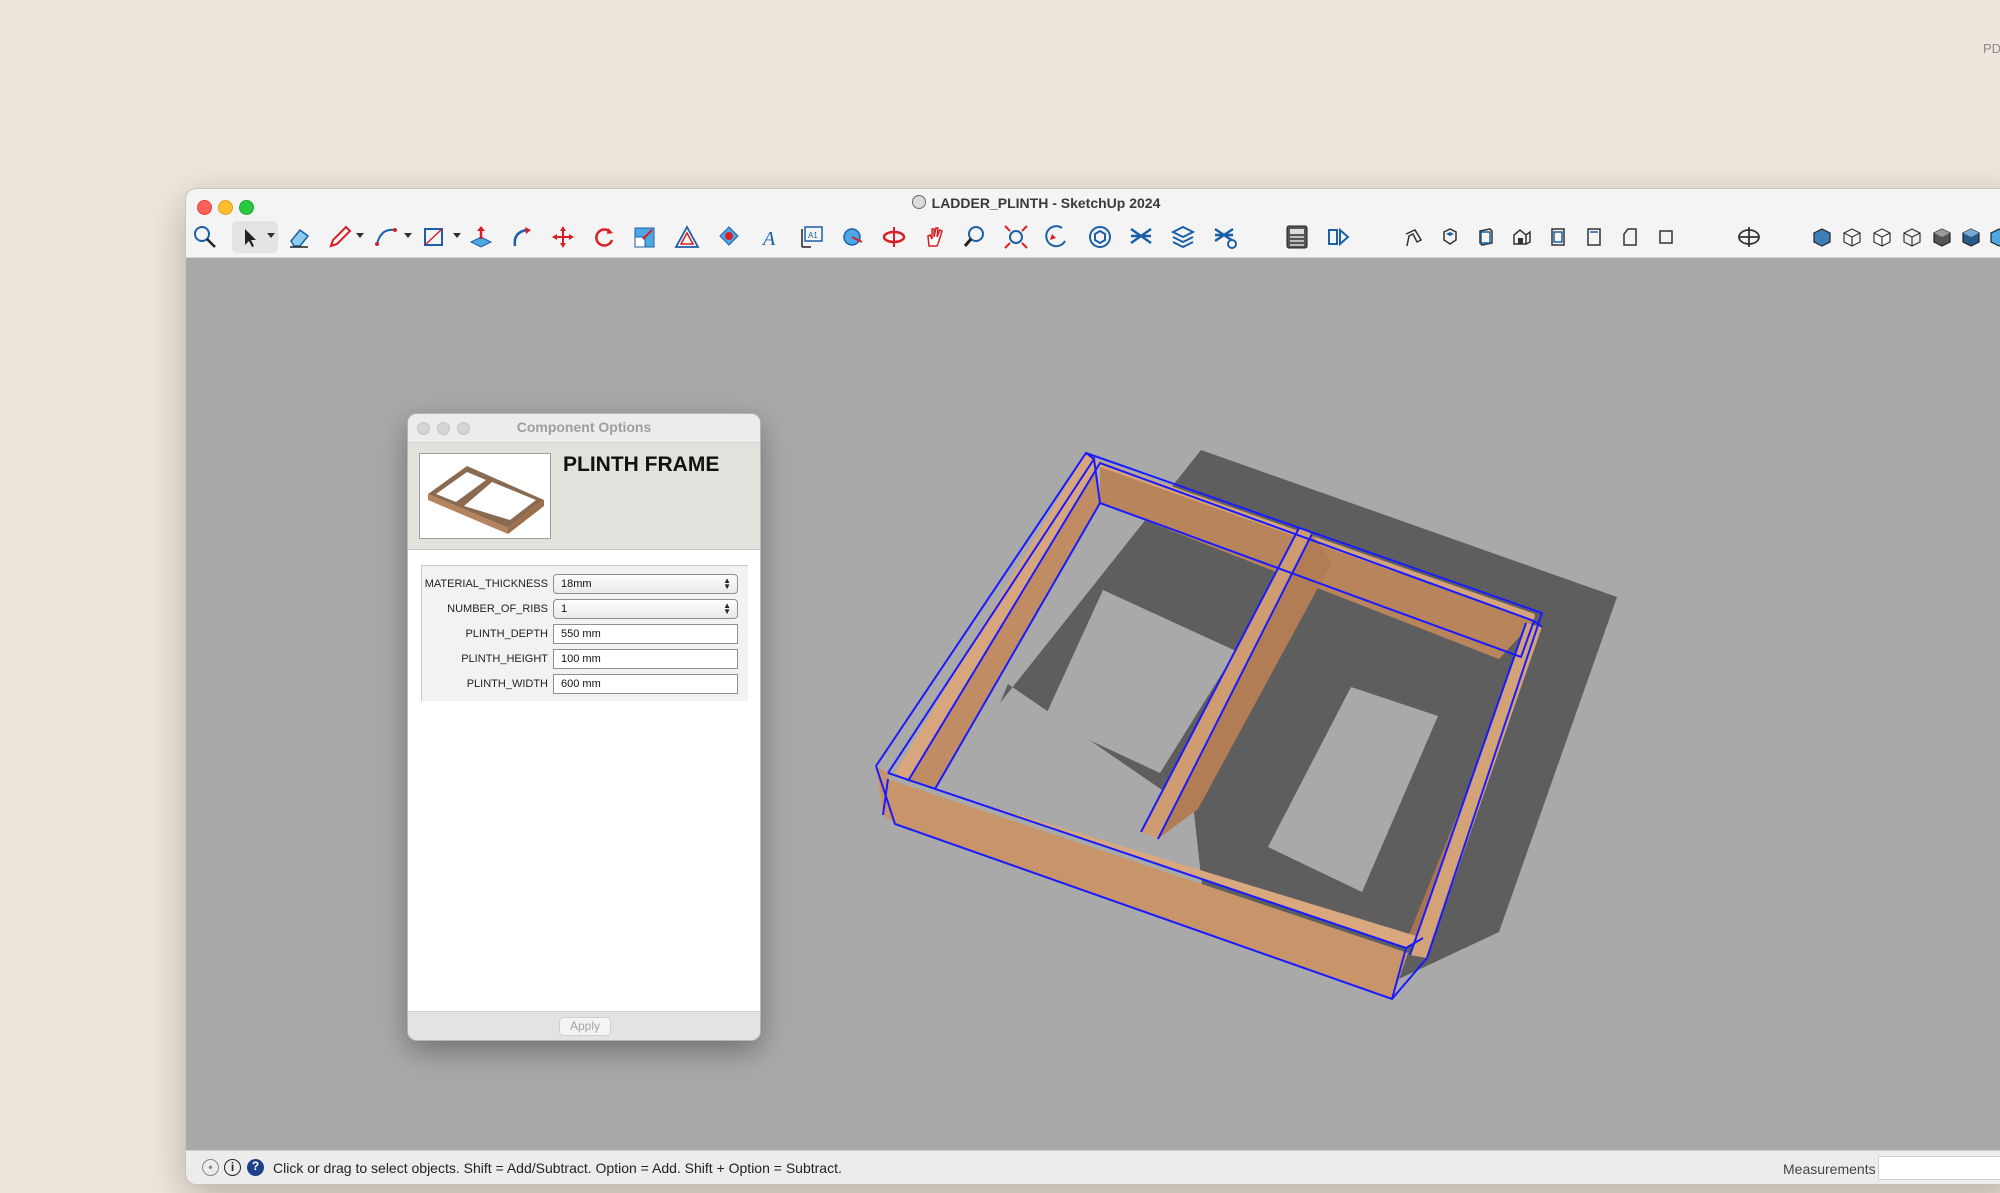 The image size is (2000, 1193). What do you see at coordinates (1016, 237) in the screenshot?
I see `zoom-extents-icon` at bounding box center [1016, 237].